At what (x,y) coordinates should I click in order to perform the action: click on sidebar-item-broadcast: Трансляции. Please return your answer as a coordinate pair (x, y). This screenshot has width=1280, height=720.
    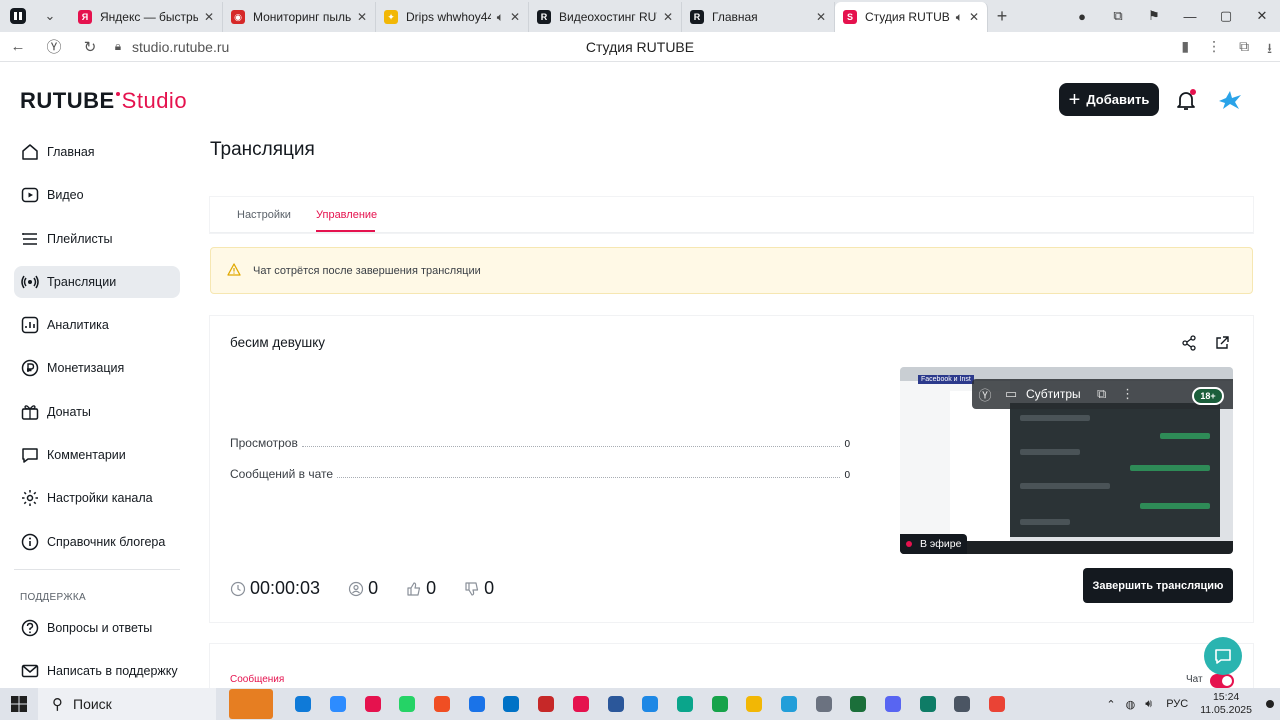
    Looking at the image, I should click on (97, 281).